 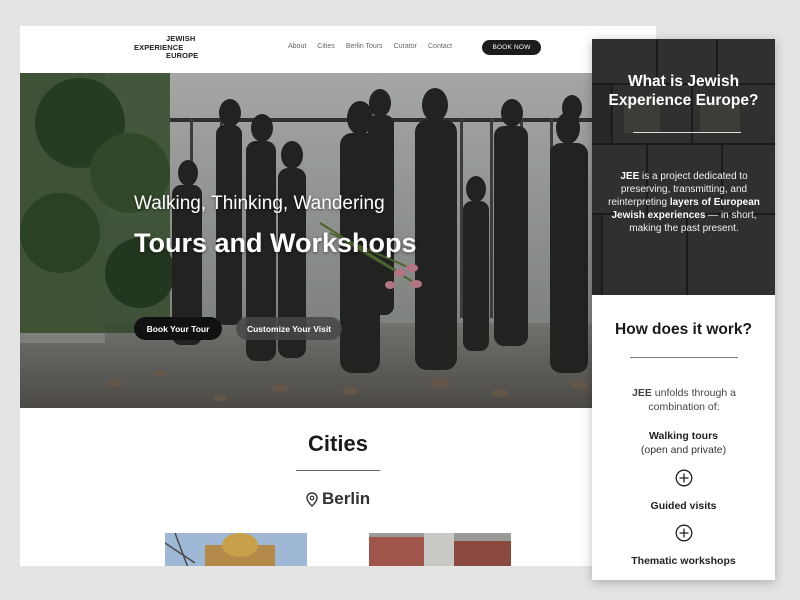 What do you see at coordinates (297, 46) in the screenshot?
I see `nav-link-about: About` at bounding box center [297, 46].